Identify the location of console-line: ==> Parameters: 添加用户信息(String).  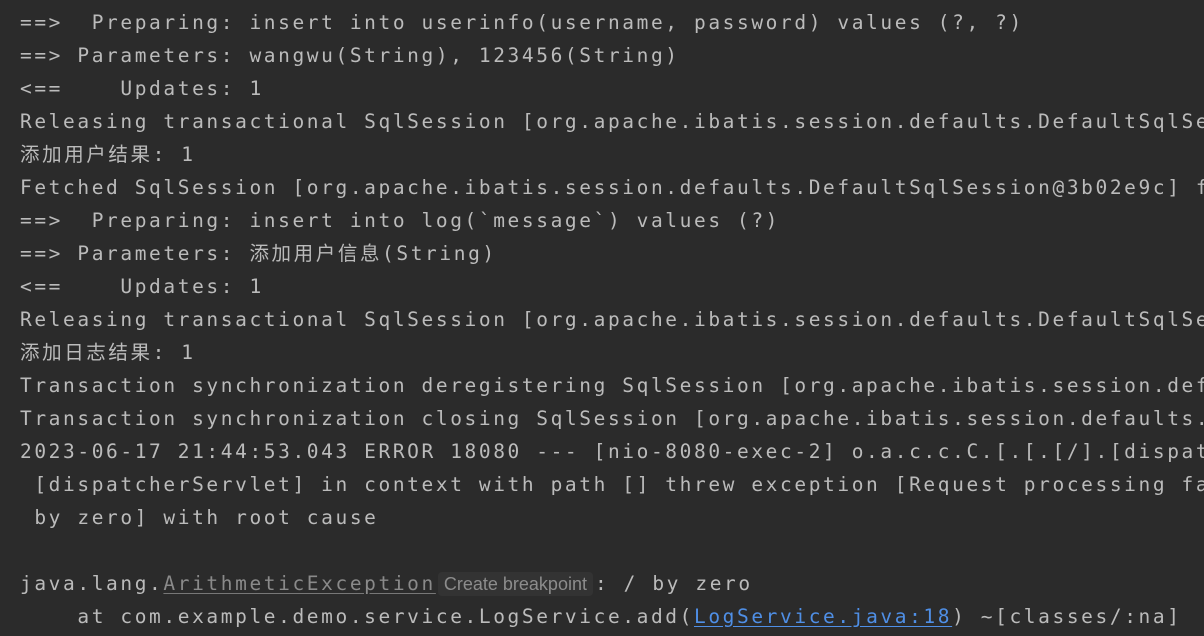
(258, 253).